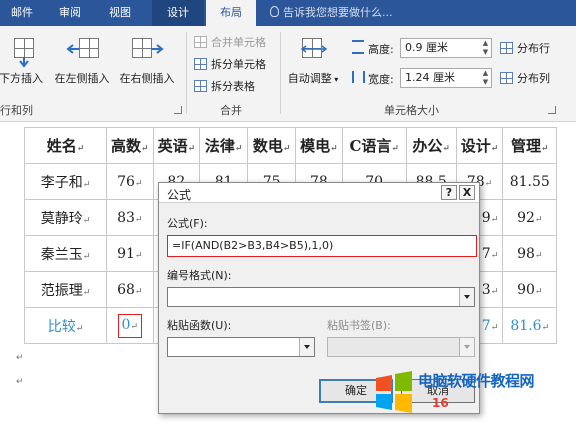 Image resolution: width=576 pixels, height=422 pixels. I want to click on row-height-control: 高度: 0.9 厘米 ▲ ▼, so click(423, 48).